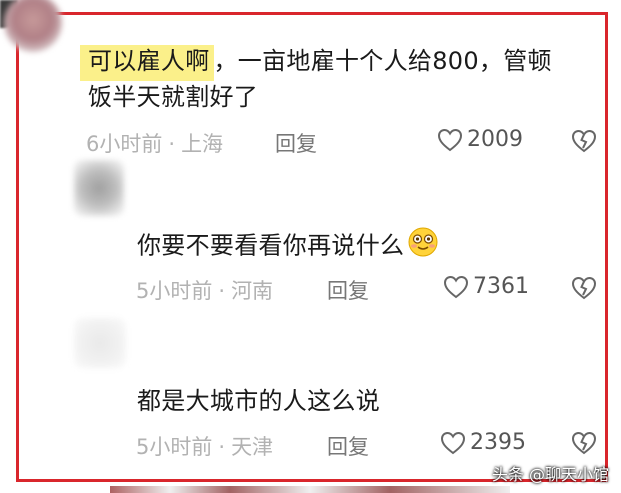 The image size is (621, 493). What do you see at coordinates (344, 62) in the screenshot?
I see `comment-text: 可以雇人啊 ，一亩地雇十个人给800，管顿` at bounding box center [344, 62].